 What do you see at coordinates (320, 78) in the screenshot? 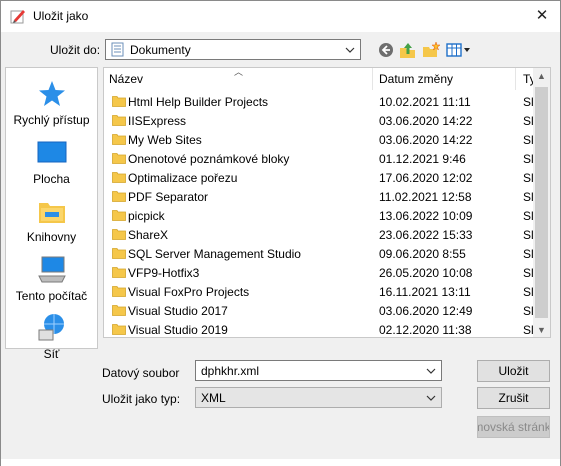
I see `file-list-header: ︿ Název Datum změny Ty` at bounding box center [320, 78].